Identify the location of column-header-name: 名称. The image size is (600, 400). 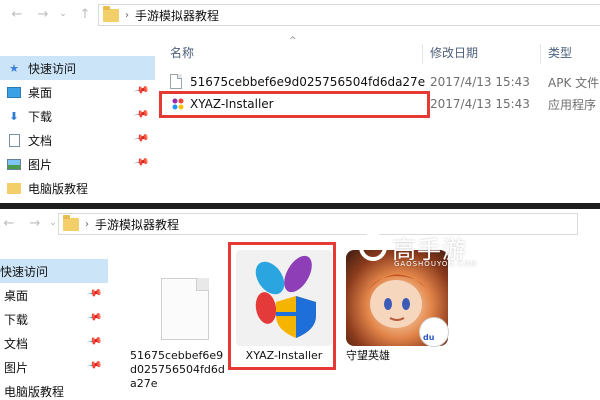
(182, 52).